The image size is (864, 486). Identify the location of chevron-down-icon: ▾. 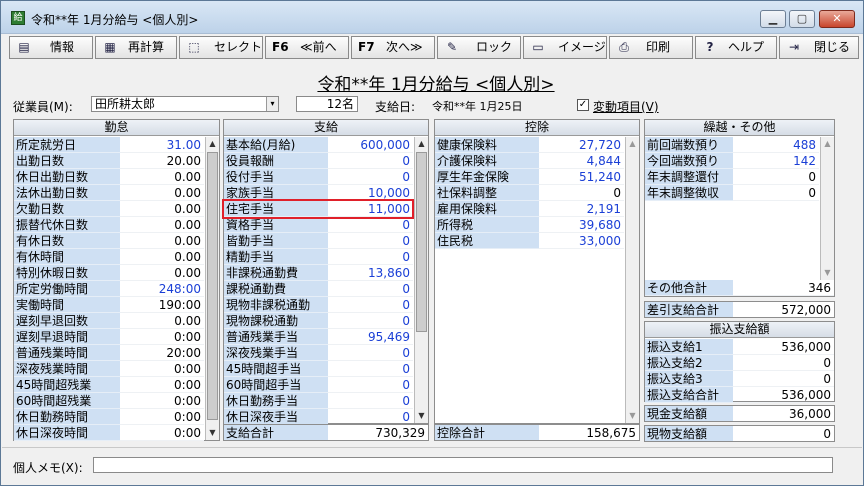
(272, 104).